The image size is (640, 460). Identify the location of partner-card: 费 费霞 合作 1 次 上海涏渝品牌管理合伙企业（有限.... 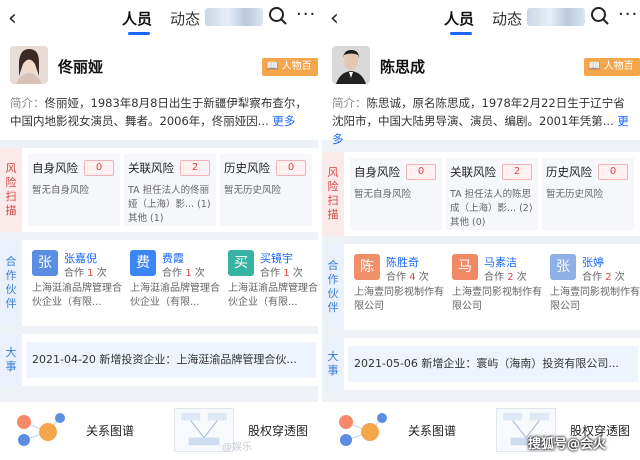
(172, 285).